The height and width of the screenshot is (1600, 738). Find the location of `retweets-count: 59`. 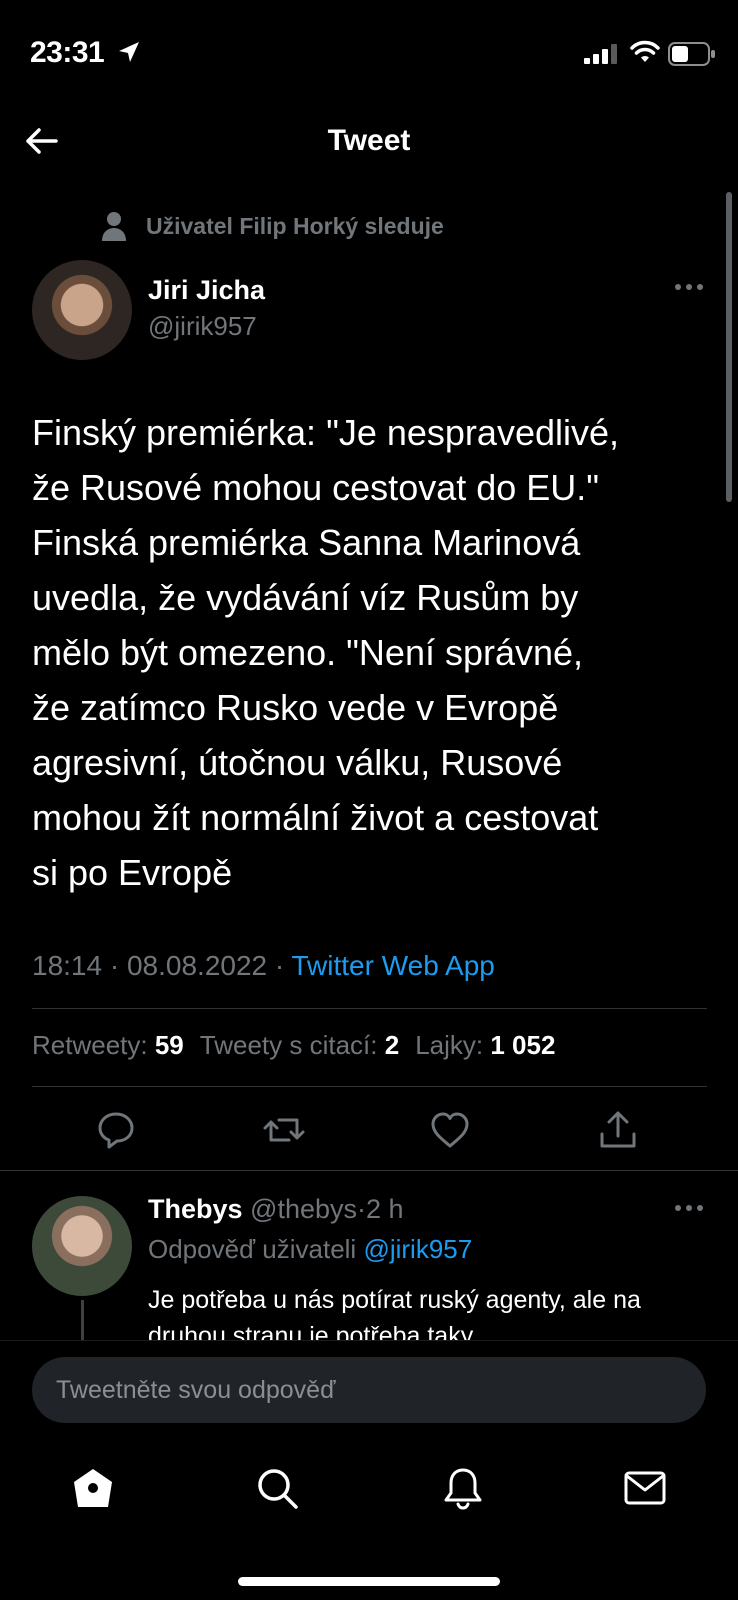

retweets-count: 59 is located at coordinates (169, 1045).